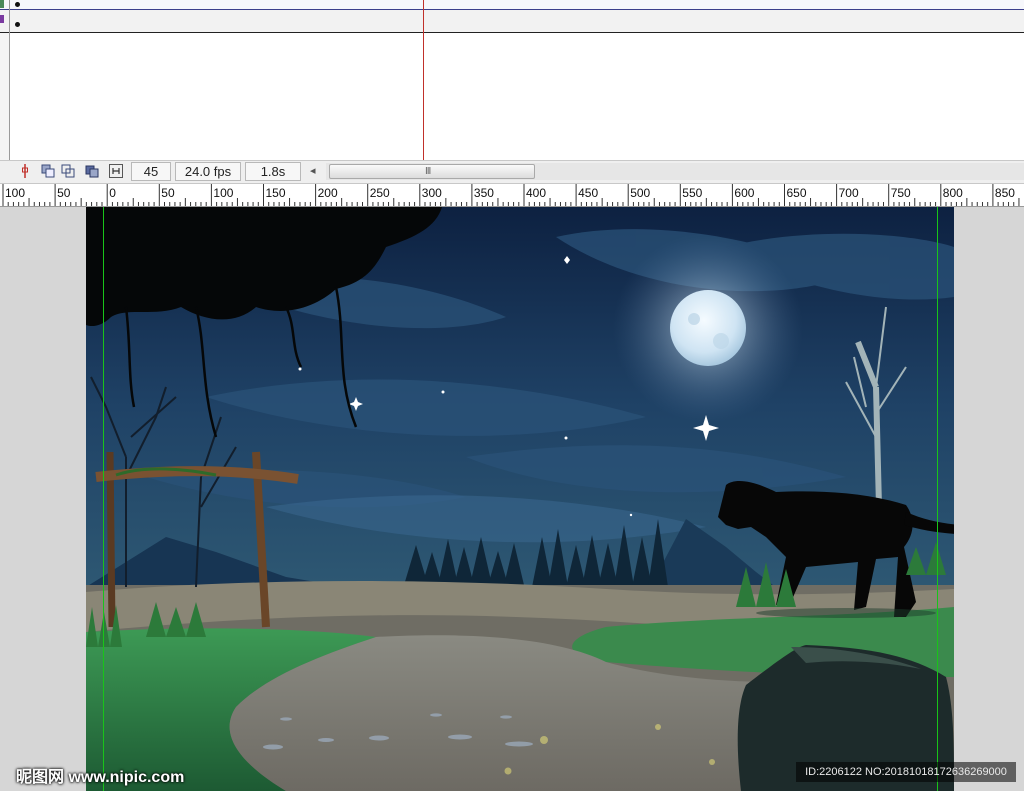 The image size is (1024, 791). I want to click on ruler-label: 350, so click(484, 193).